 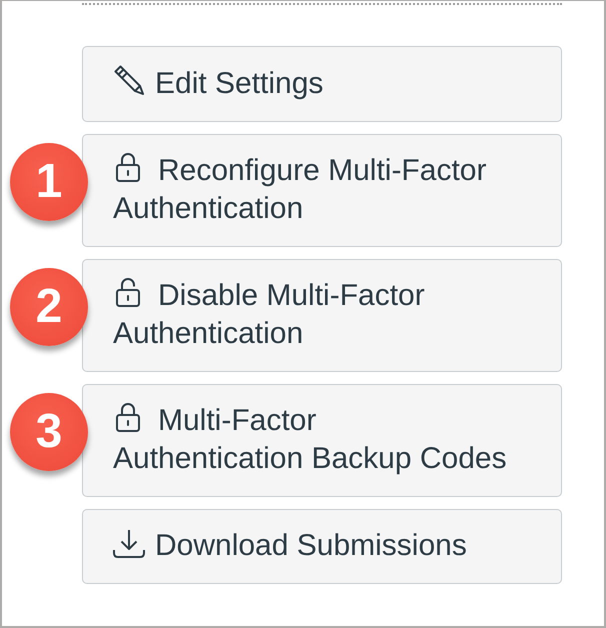 What do you see at coordinates (322, 546) in the screenshot?
I see `action-button: Download Submissions` at bounding box center [322, 546].